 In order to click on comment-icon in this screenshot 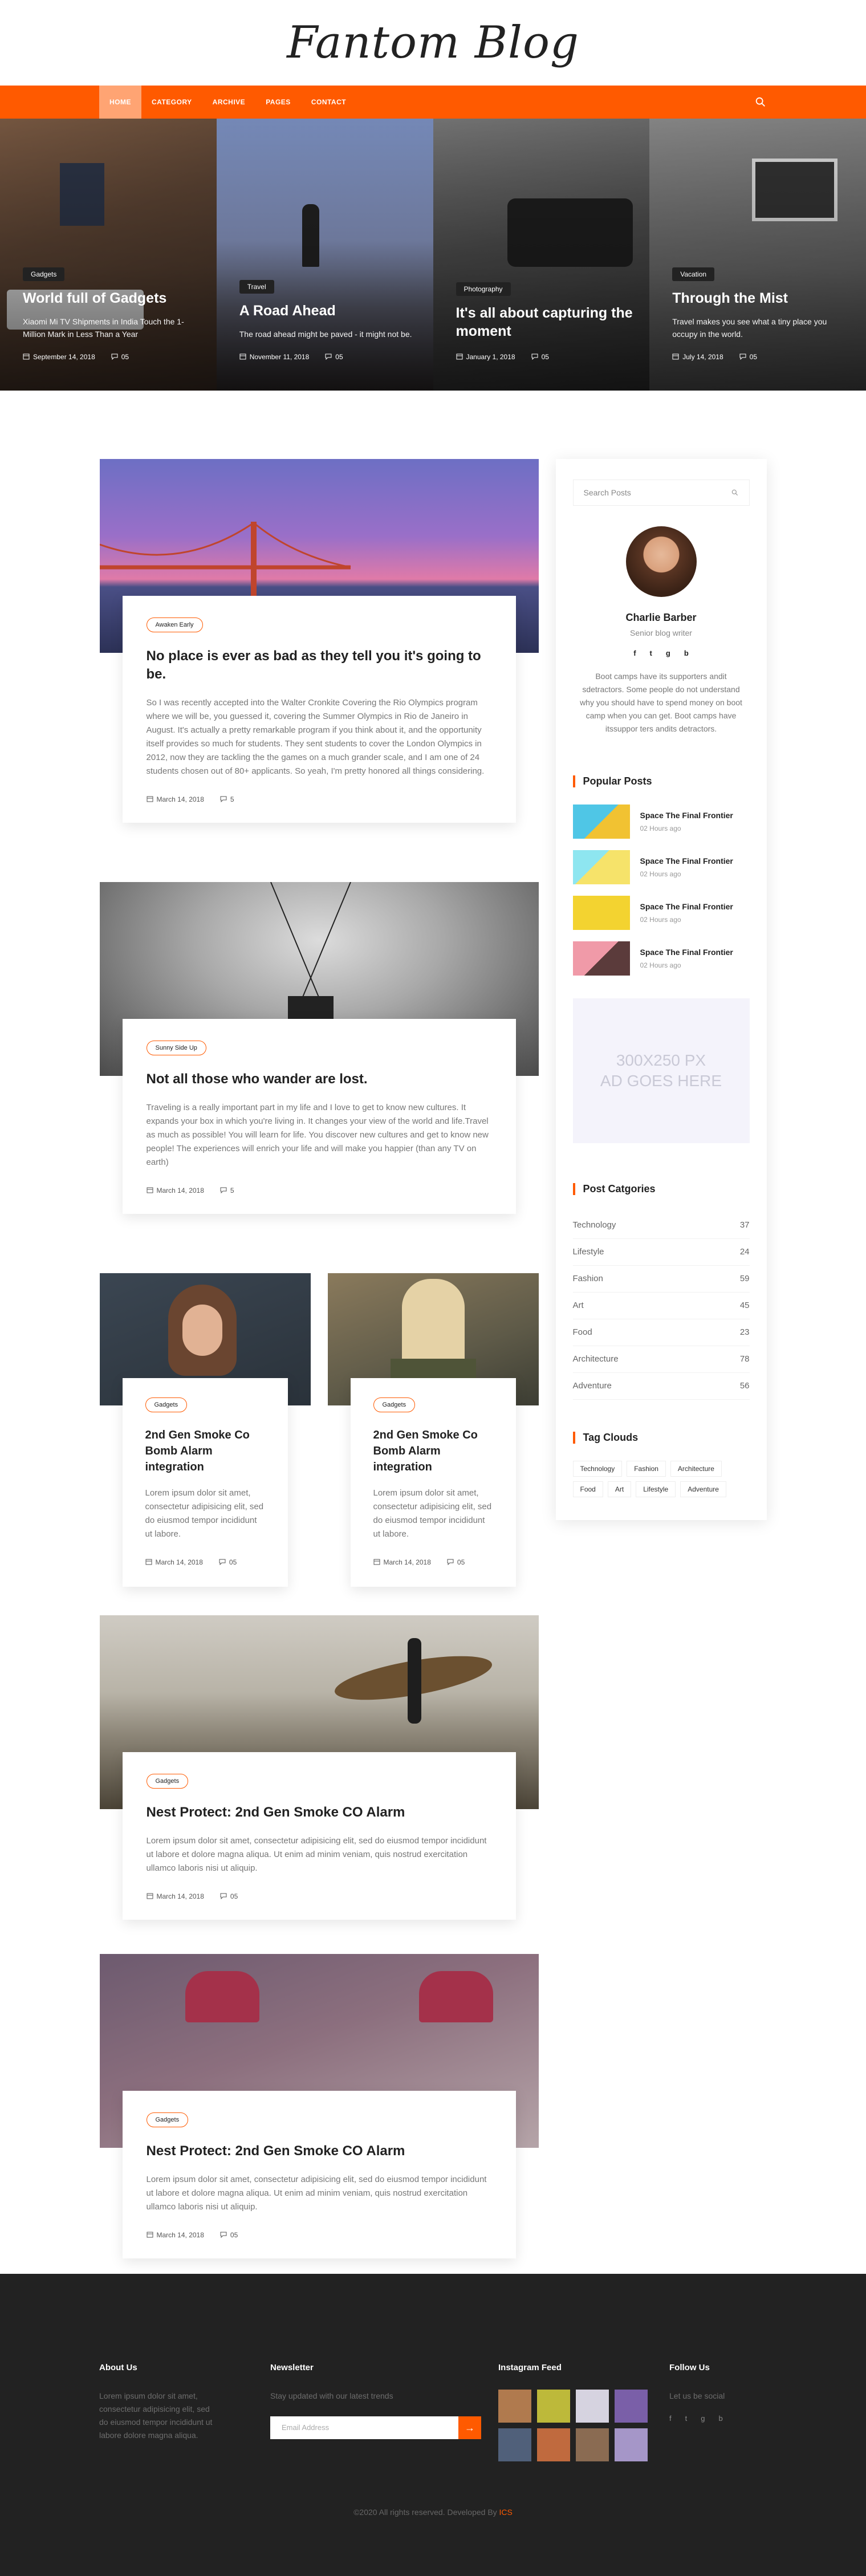, I will do `click(742, 357)`.